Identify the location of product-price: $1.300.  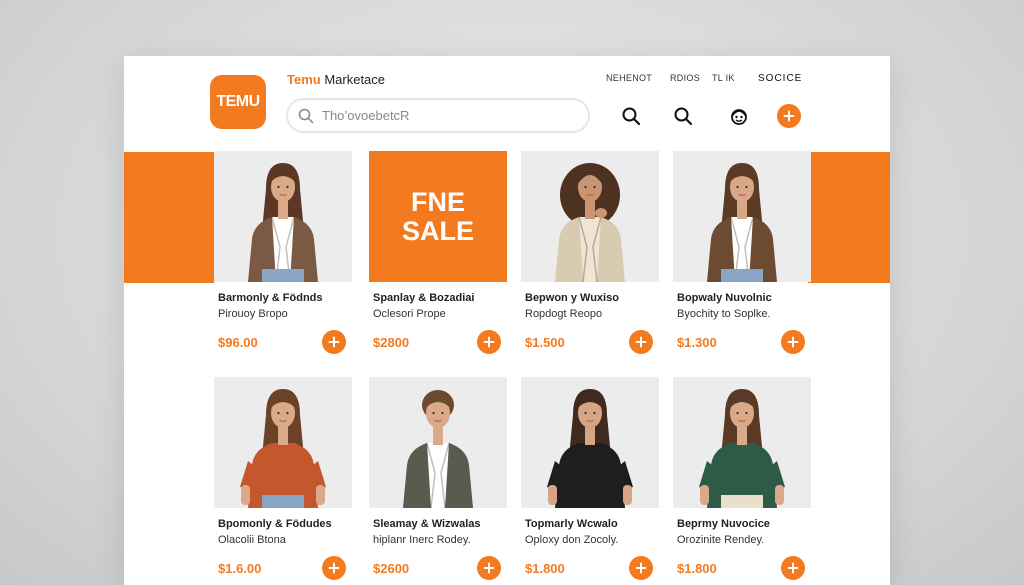
(697, 342).